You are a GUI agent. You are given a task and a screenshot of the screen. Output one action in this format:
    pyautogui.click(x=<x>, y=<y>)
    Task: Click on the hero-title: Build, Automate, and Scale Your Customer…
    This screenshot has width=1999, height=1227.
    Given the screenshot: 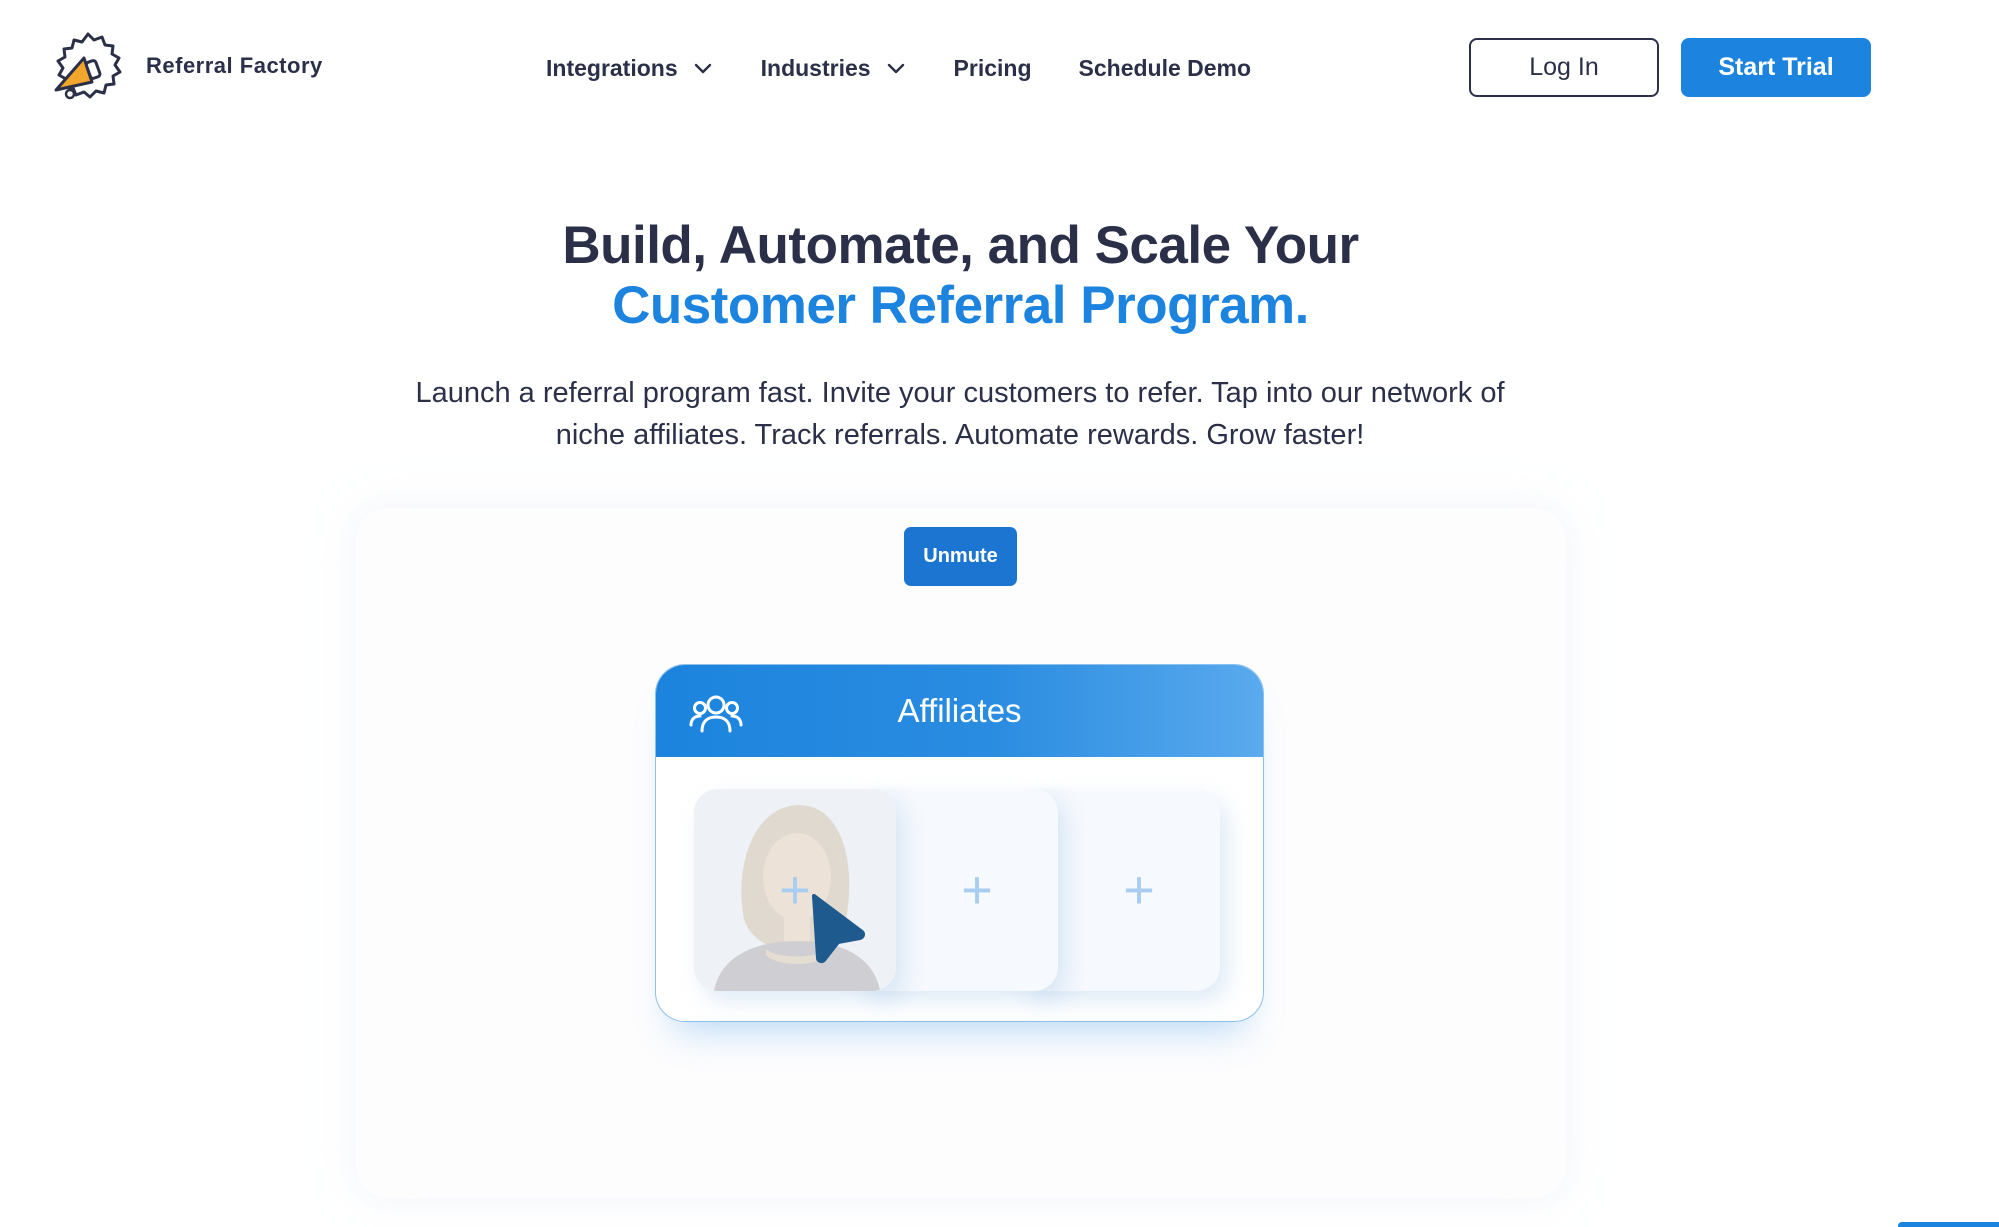 What is the action you would take?
    pyautogui.click(x=960, y=276)
    